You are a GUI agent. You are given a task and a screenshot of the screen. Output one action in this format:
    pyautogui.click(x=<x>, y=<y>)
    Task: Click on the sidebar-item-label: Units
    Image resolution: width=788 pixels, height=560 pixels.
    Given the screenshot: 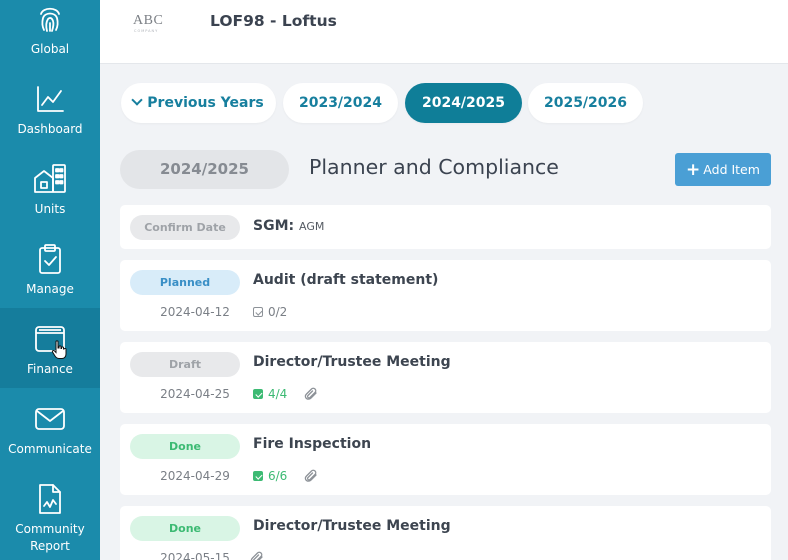 What is the action you would take?
    pyautogui.click(x=50, y=209)
    